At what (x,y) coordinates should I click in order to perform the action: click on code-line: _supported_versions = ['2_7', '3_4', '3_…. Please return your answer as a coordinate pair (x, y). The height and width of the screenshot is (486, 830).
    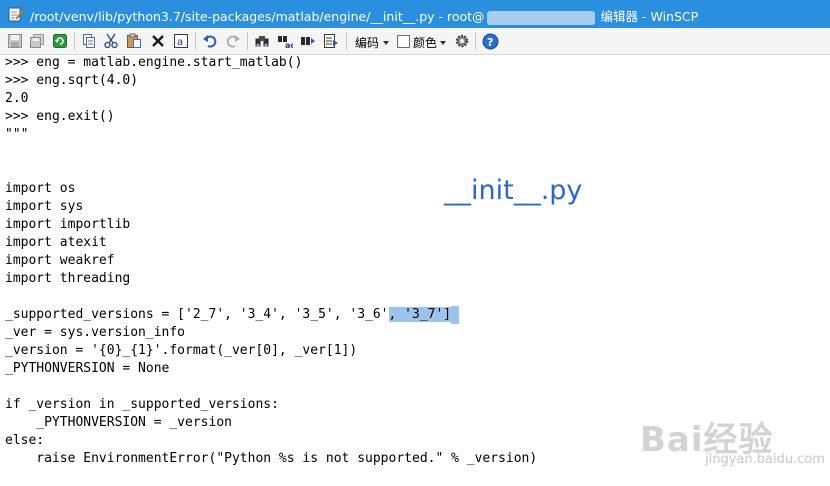
    Looking at the image, I should click on (232, 315).